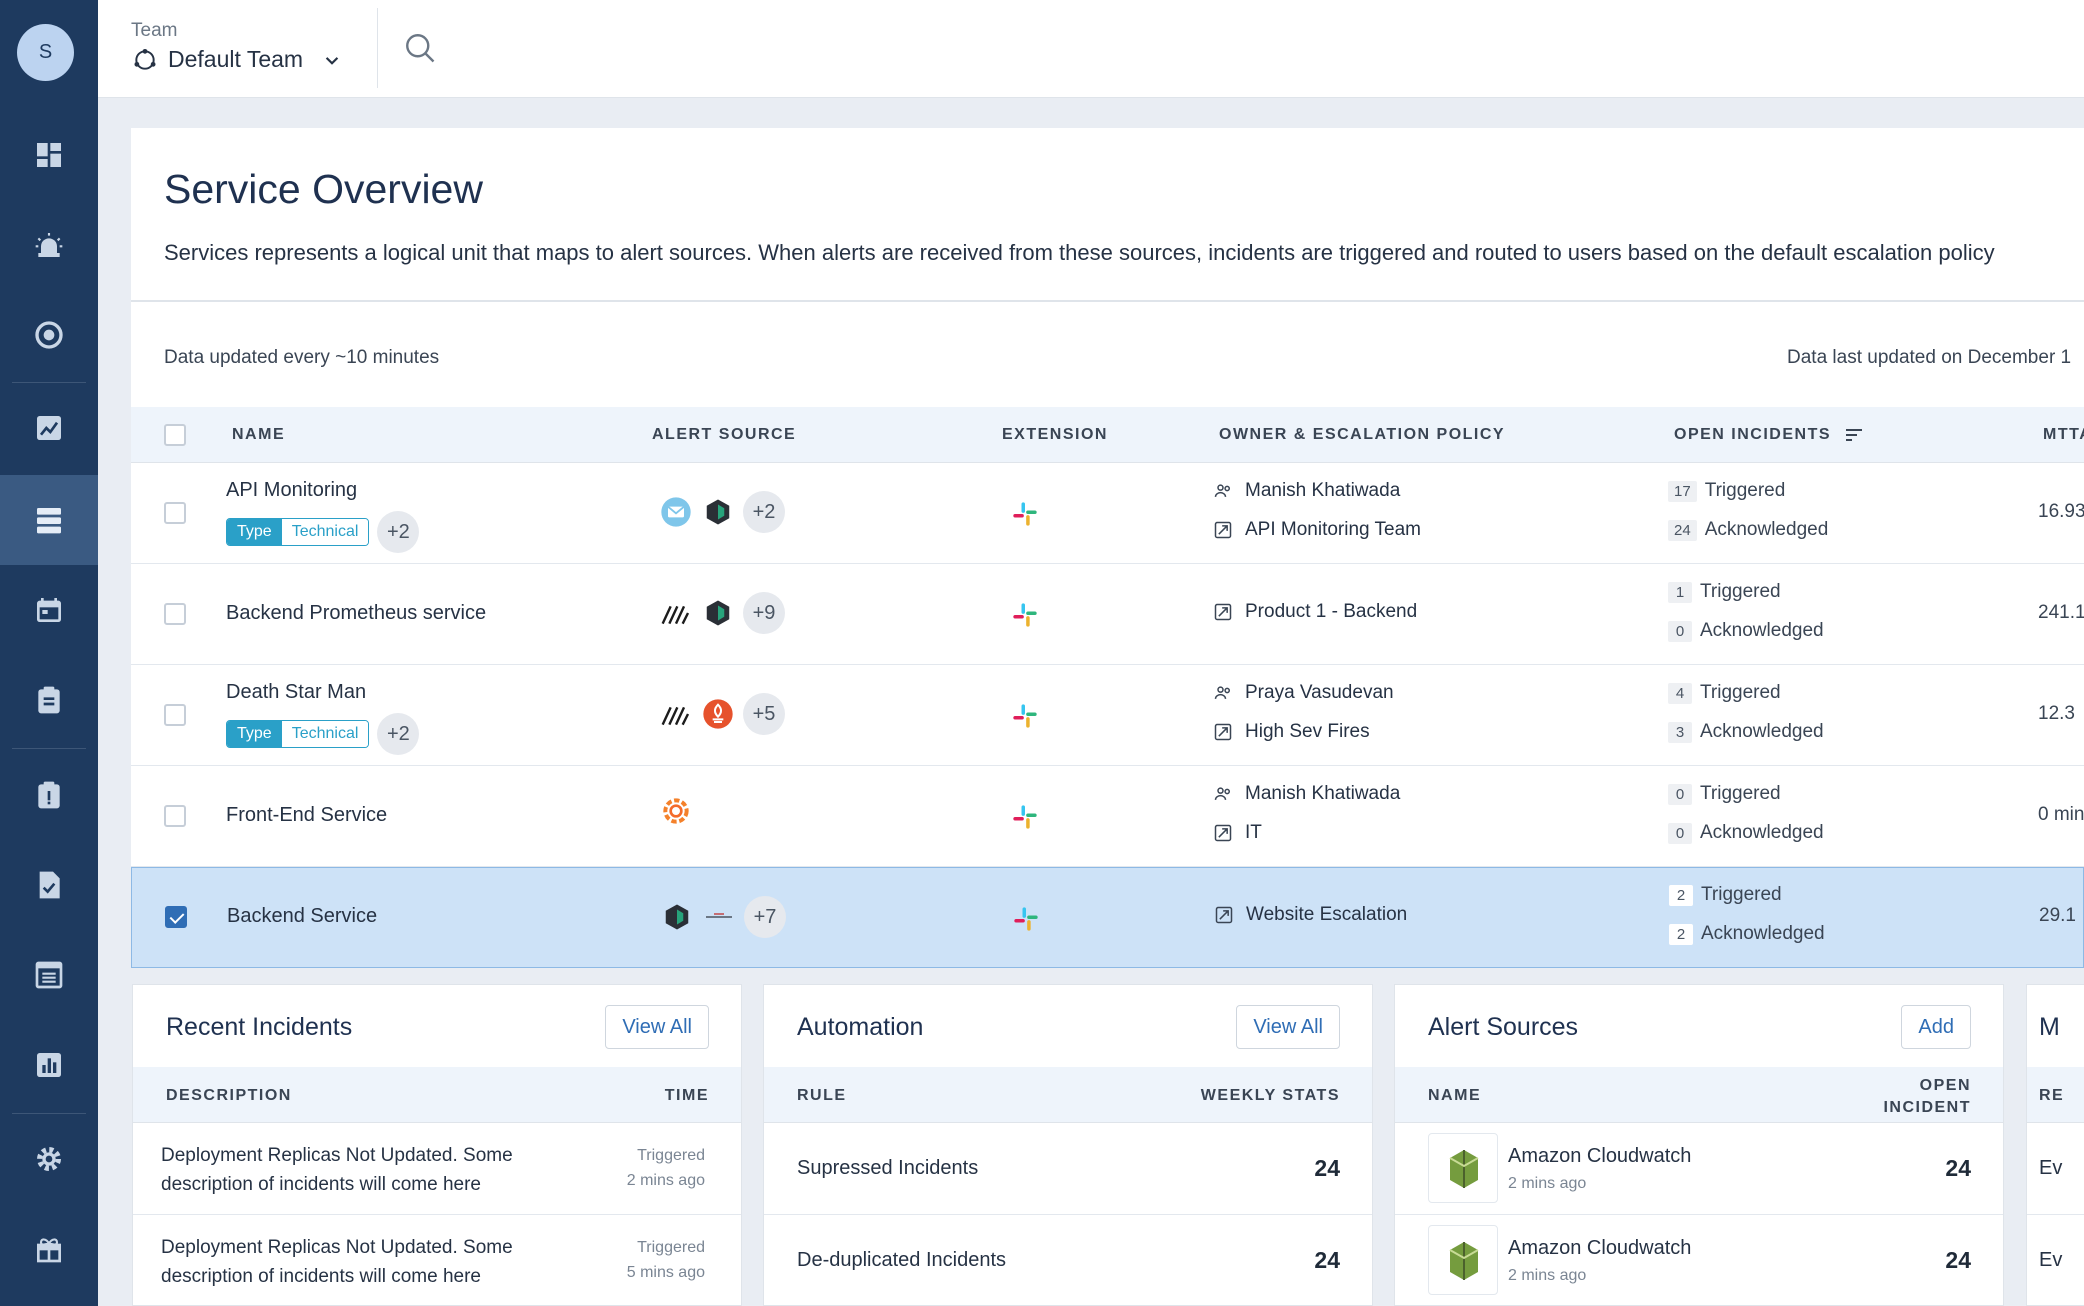 This screenshot has width=2084, height=1306. What do you see at coordinates (764, 512) in the screenshot?
I see `more-sources-badge: +2` at bounding box center [764, 512].